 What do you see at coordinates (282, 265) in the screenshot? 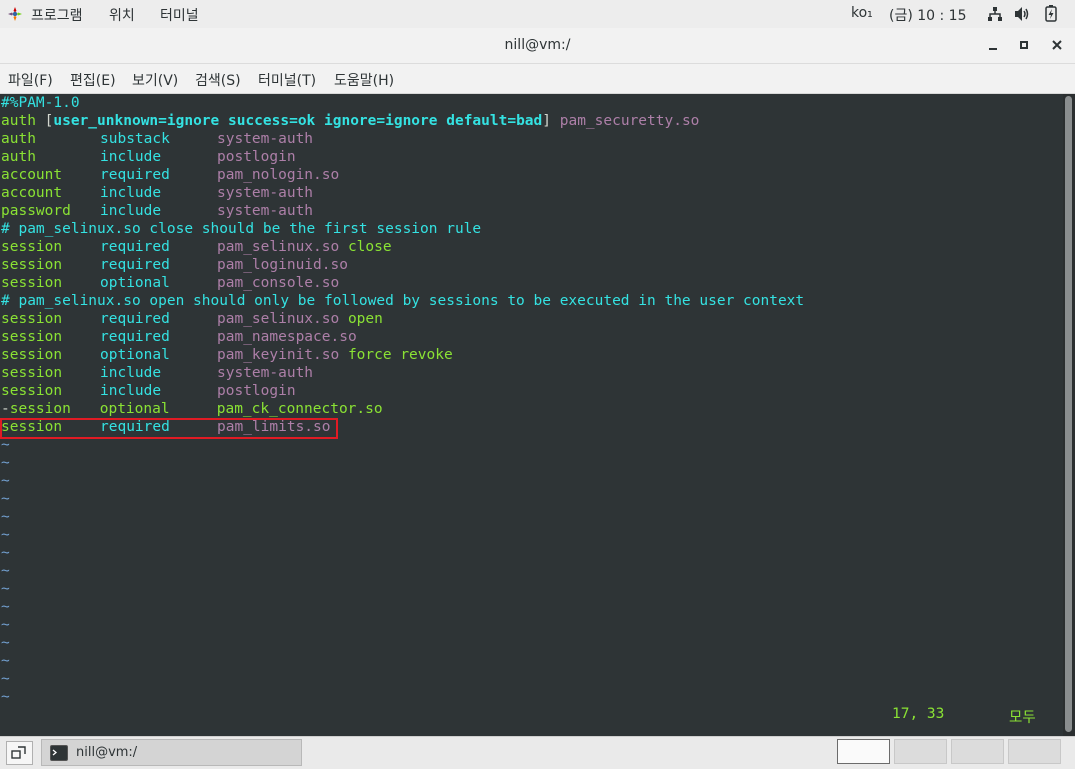
I see `line-module: pam_loginuid.so` at bounding box center [282, 265].